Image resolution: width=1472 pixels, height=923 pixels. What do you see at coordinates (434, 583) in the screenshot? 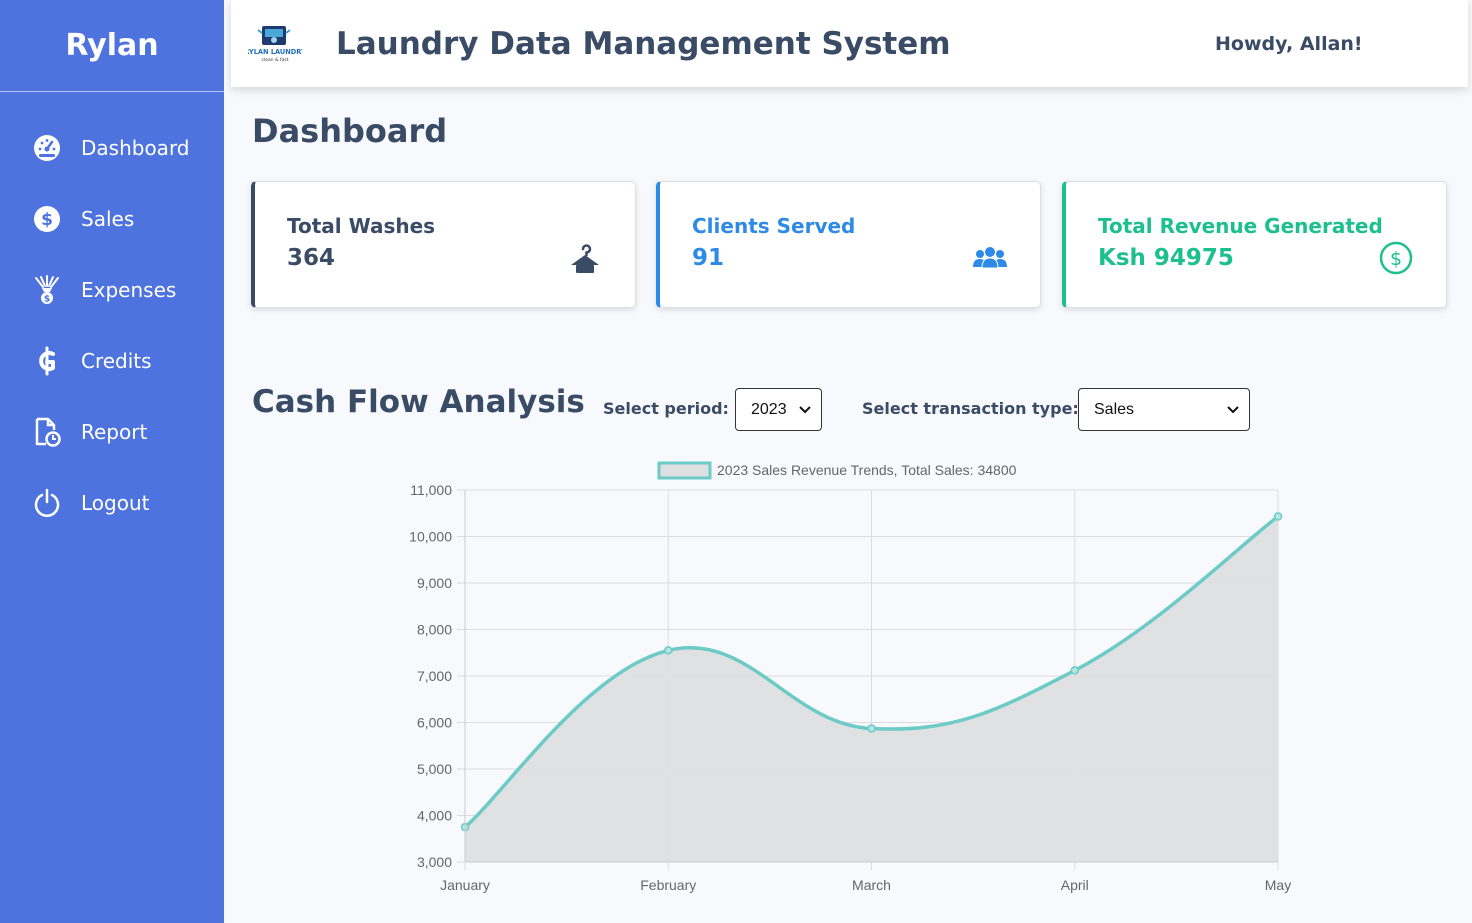
I see `y-tick-label: 9,000` at bounding box center [434, 583].